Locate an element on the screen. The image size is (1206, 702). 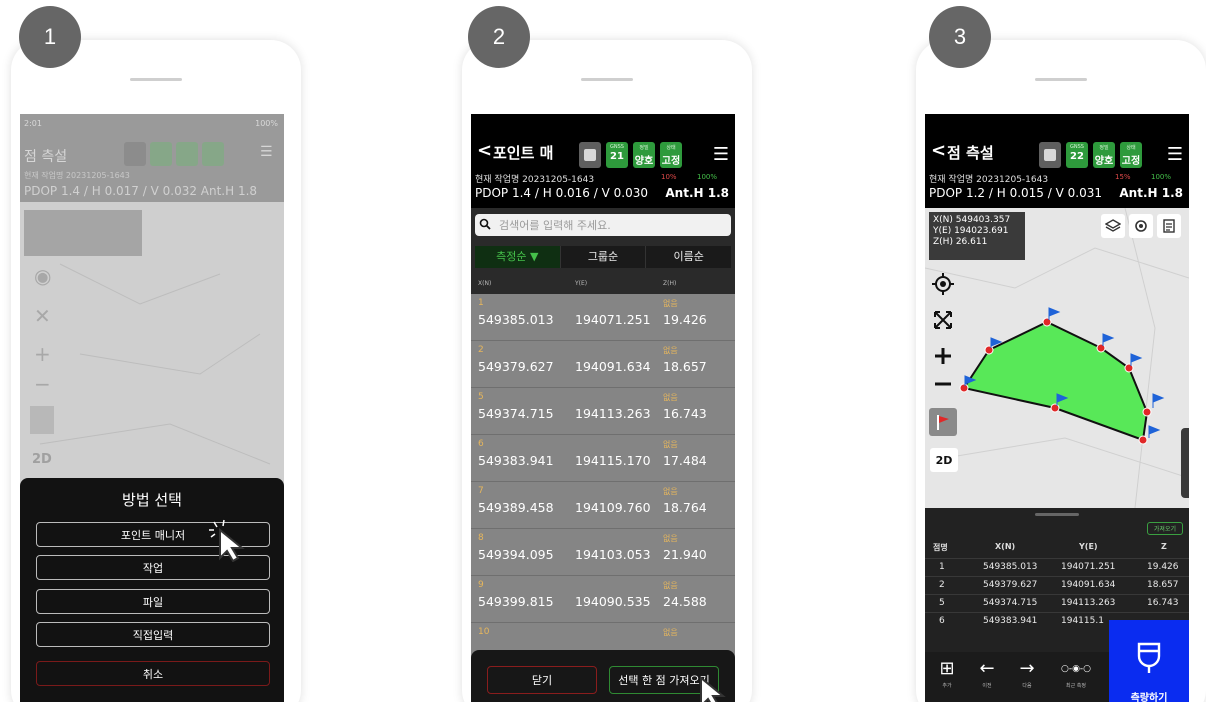
point-number: 7 is located at coordinates (481, 491).